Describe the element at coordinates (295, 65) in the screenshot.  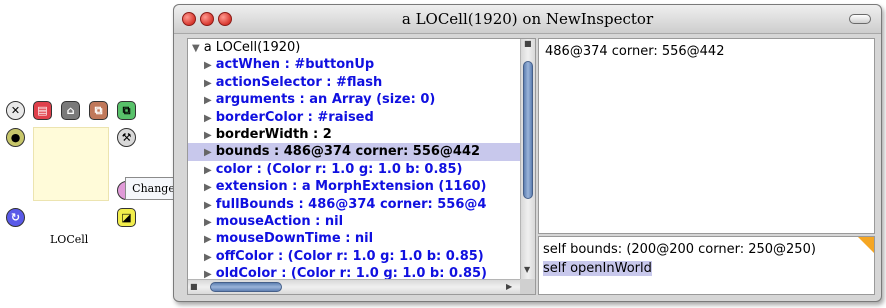
I see `field-label: actWhen : #buttonUp` at that location.